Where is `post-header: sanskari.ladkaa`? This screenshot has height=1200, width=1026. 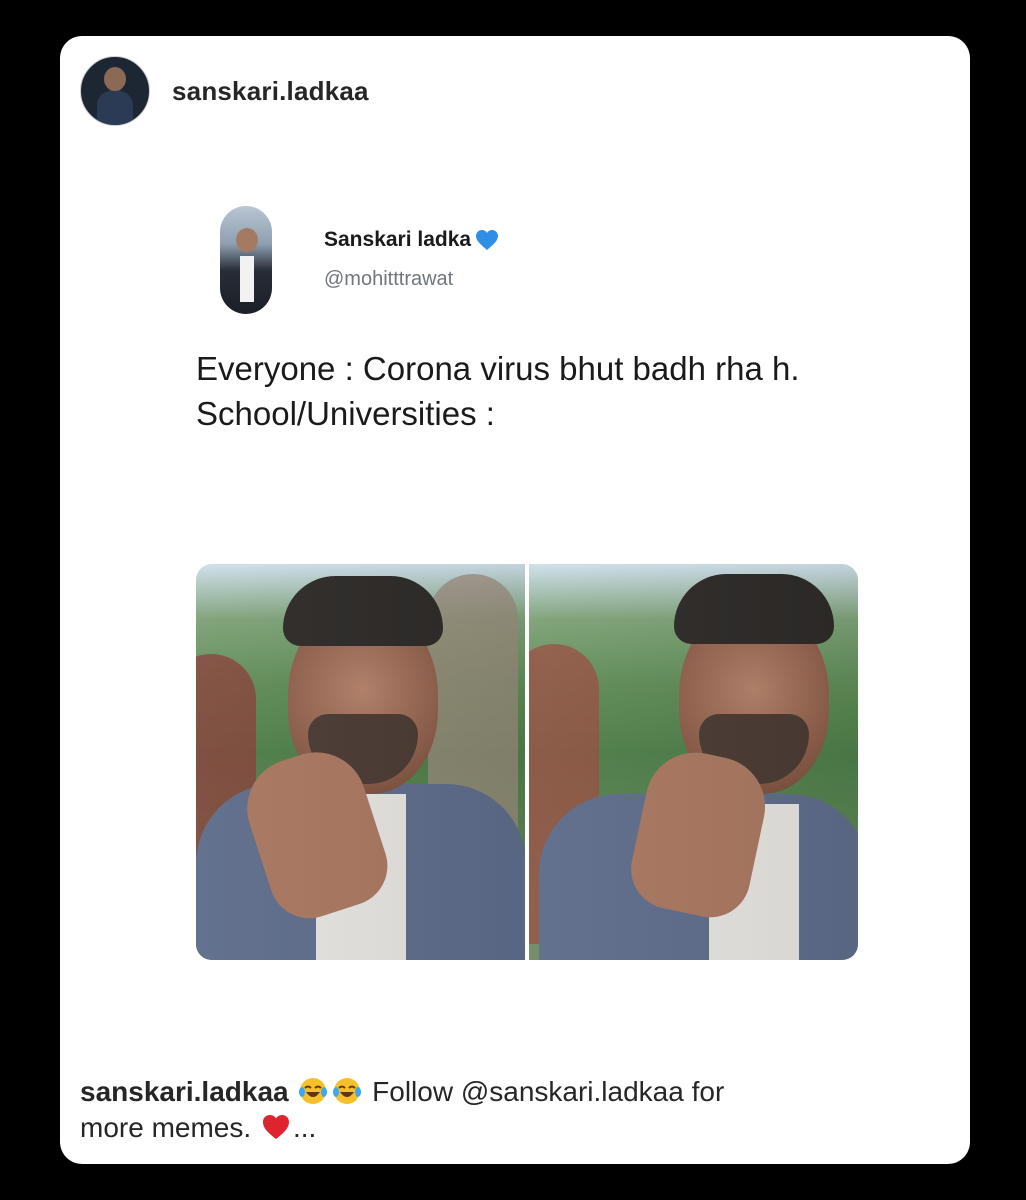 post-header: sanskari.ladkaa is located at coordinates (224, 91).